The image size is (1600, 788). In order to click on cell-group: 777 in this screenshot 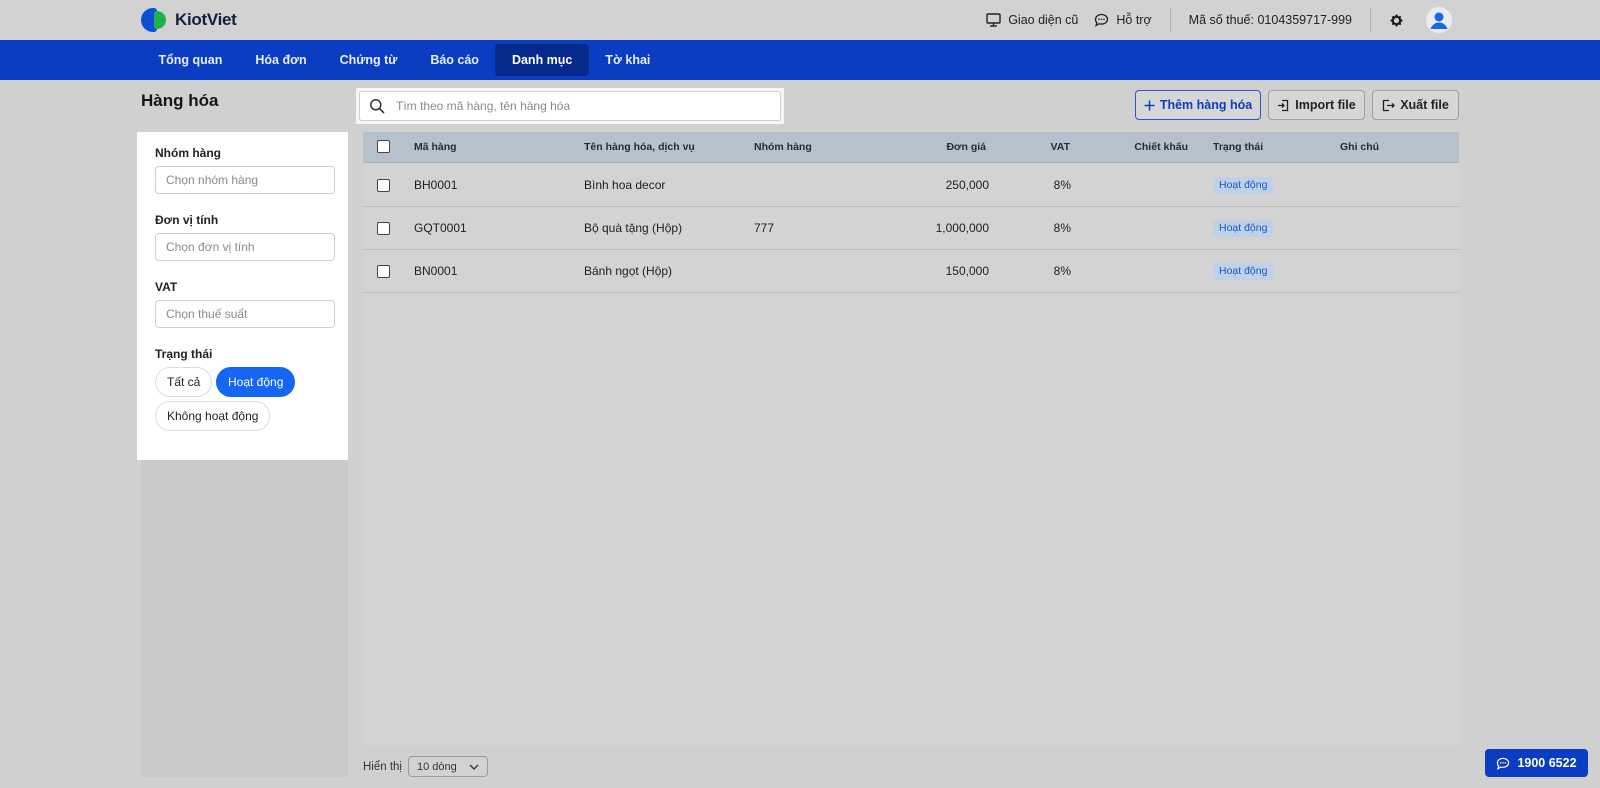, I will do `click(764, 228)`.